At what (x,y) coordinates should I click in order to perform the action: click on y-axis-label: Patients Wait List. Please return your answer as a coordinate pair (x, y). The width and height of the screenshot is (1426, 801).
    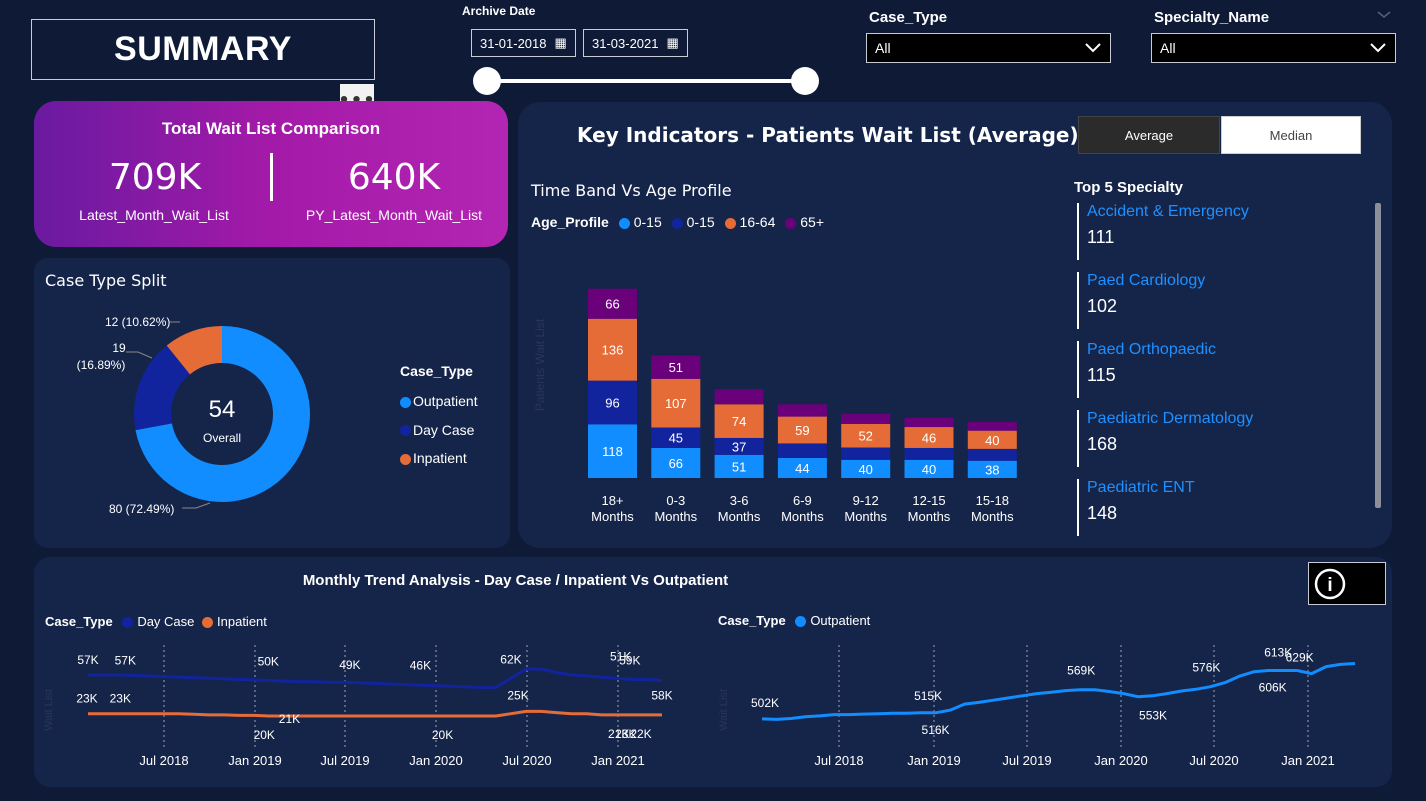
    Looking at the image, I should click on (540, 364).